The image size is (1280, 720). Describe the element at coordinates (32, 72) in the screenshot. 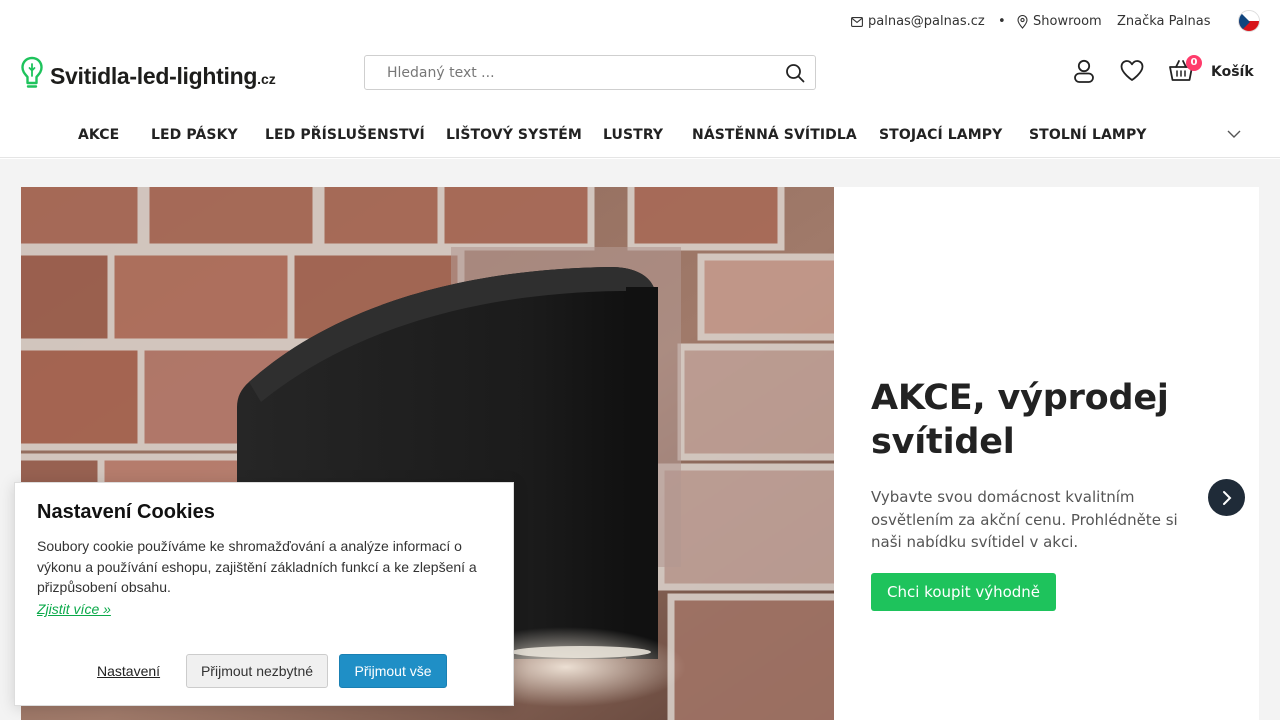

I see `bulb-logo-icon` at that location.